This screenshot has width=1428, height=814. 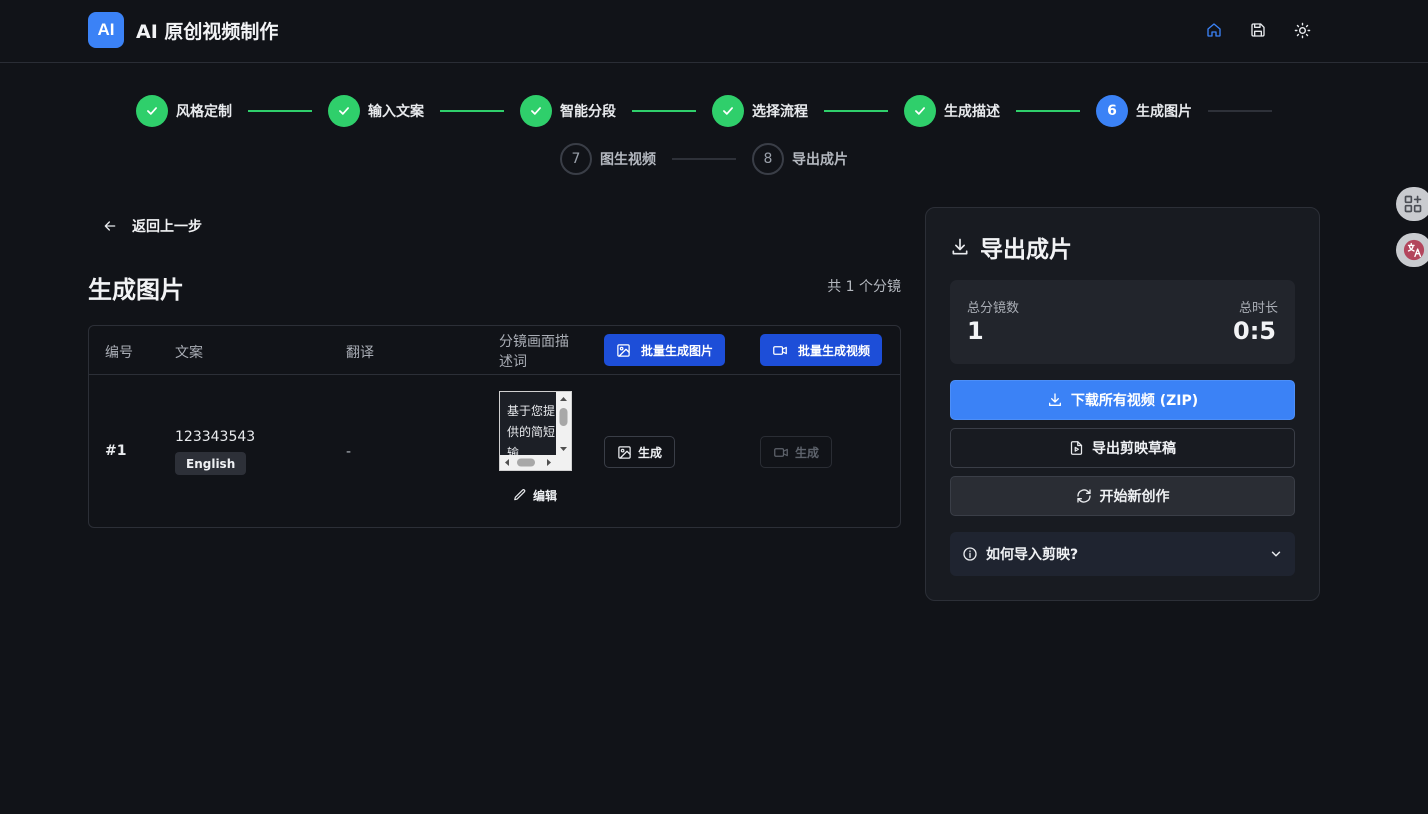 I want to click on step-generate-description: 生成描述, so click(x=952, y=111).